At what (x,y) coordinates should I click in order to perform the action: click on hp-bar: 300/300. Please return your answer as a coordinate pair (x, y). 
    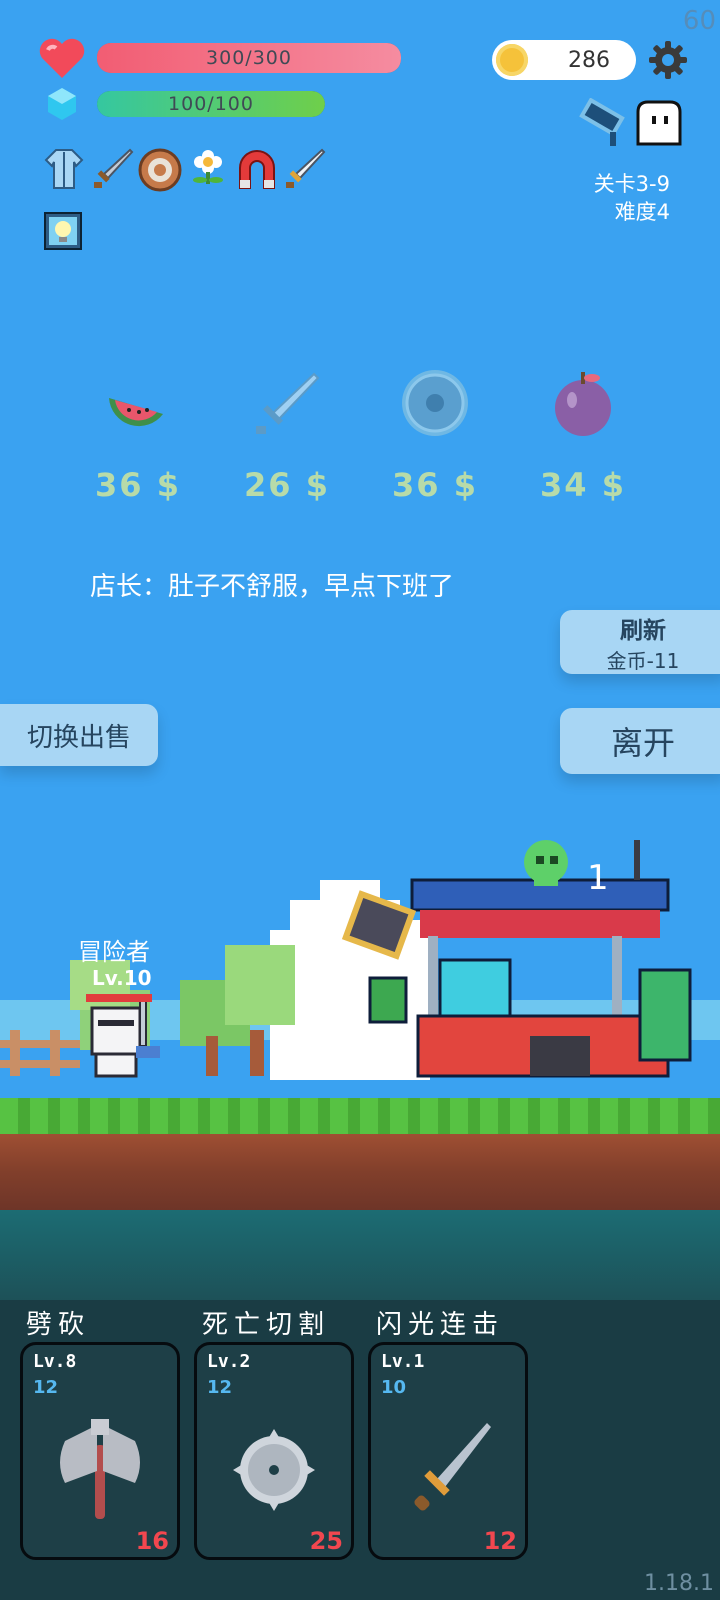
    Looking at the image, I should click on (249, 58).